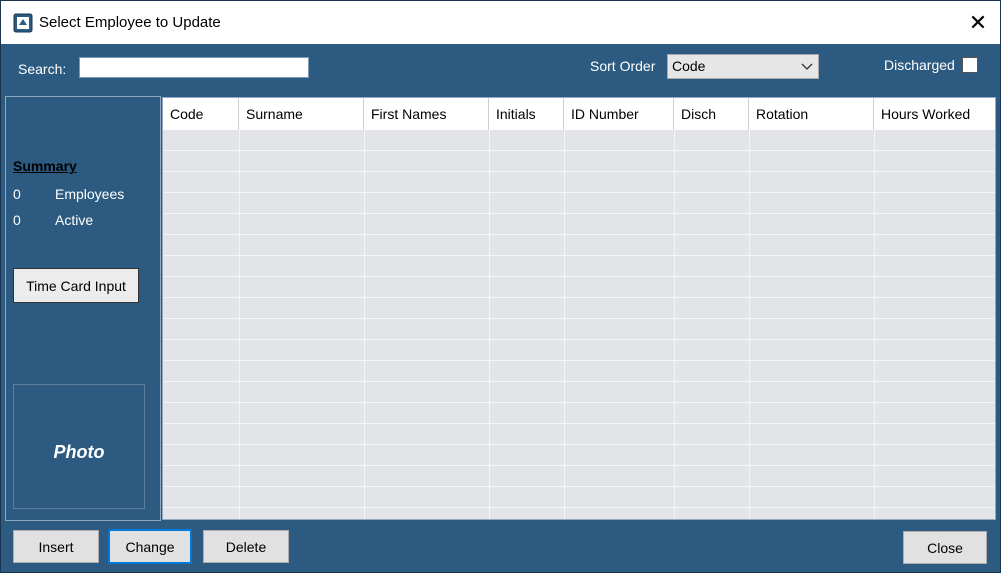 This screenshot has width=1001, height=573. I want to click on summary-row-active: 0 Active, so click(53, 220).